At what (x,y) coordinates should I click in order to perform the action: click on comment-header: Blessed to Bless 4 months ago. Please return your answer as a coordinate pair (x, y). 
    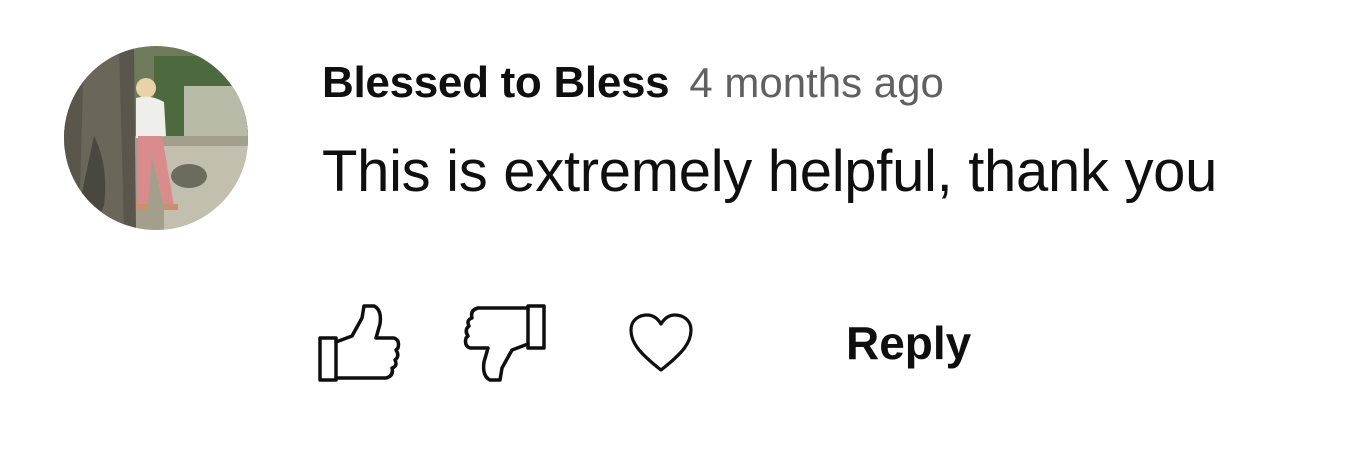
    Looking at the image, I should click on (834, 83).